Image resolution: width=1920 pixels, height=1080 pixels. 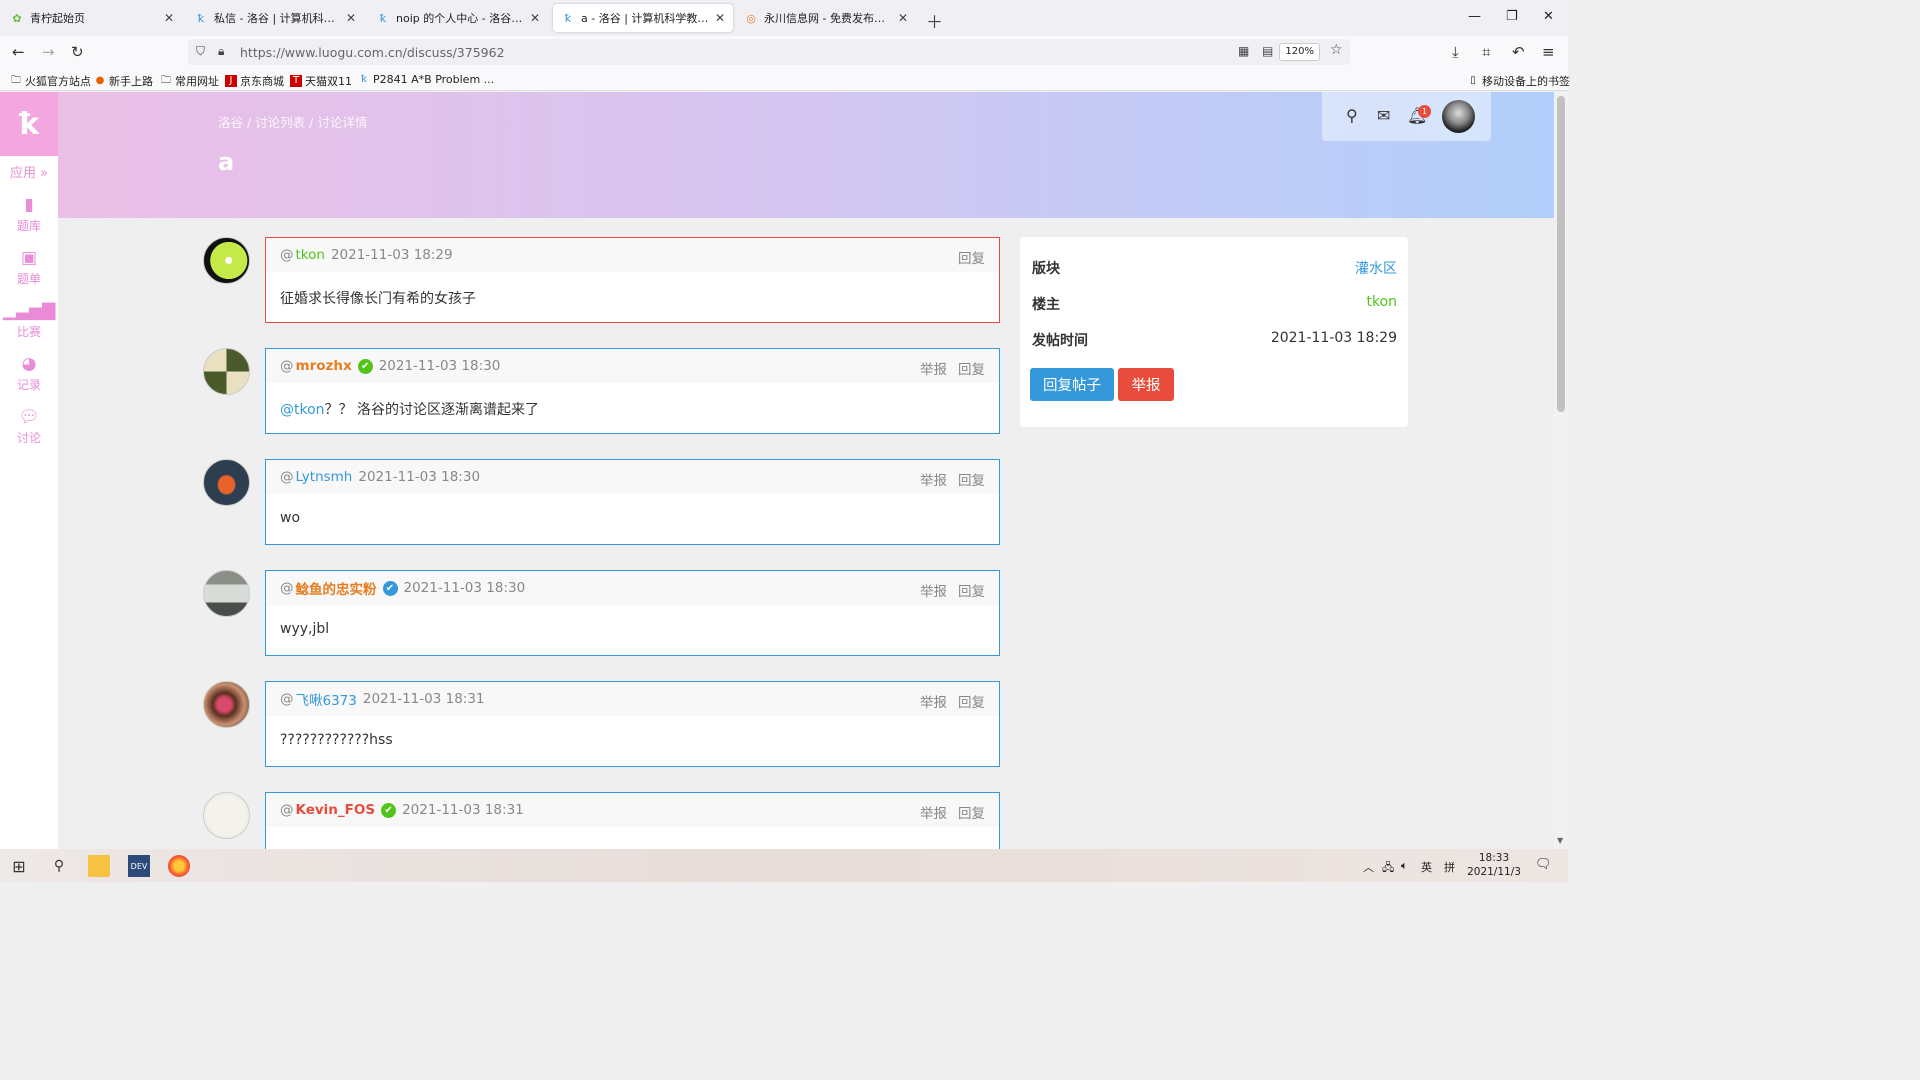 What do you see at coordinates (1426, 867) in the screenshot?
I see `ime-language: 英` at bounding box center [1426, 867].